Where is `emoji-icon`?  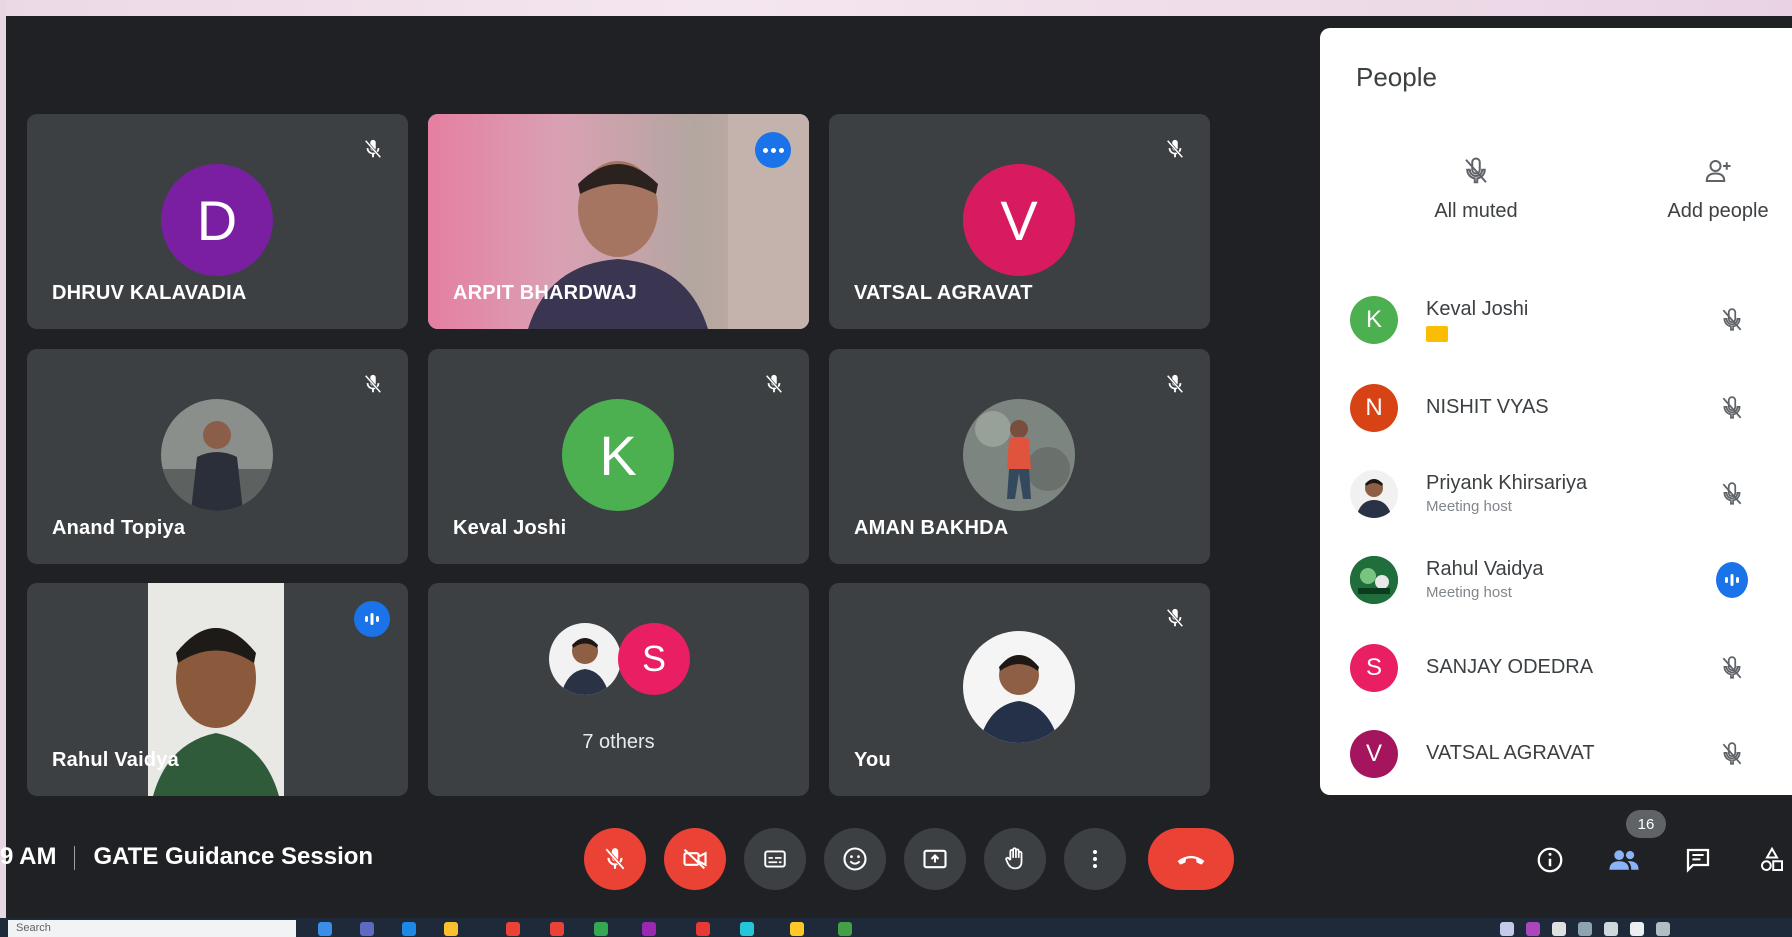 emoji-icon is located at coordinates (855, 859).